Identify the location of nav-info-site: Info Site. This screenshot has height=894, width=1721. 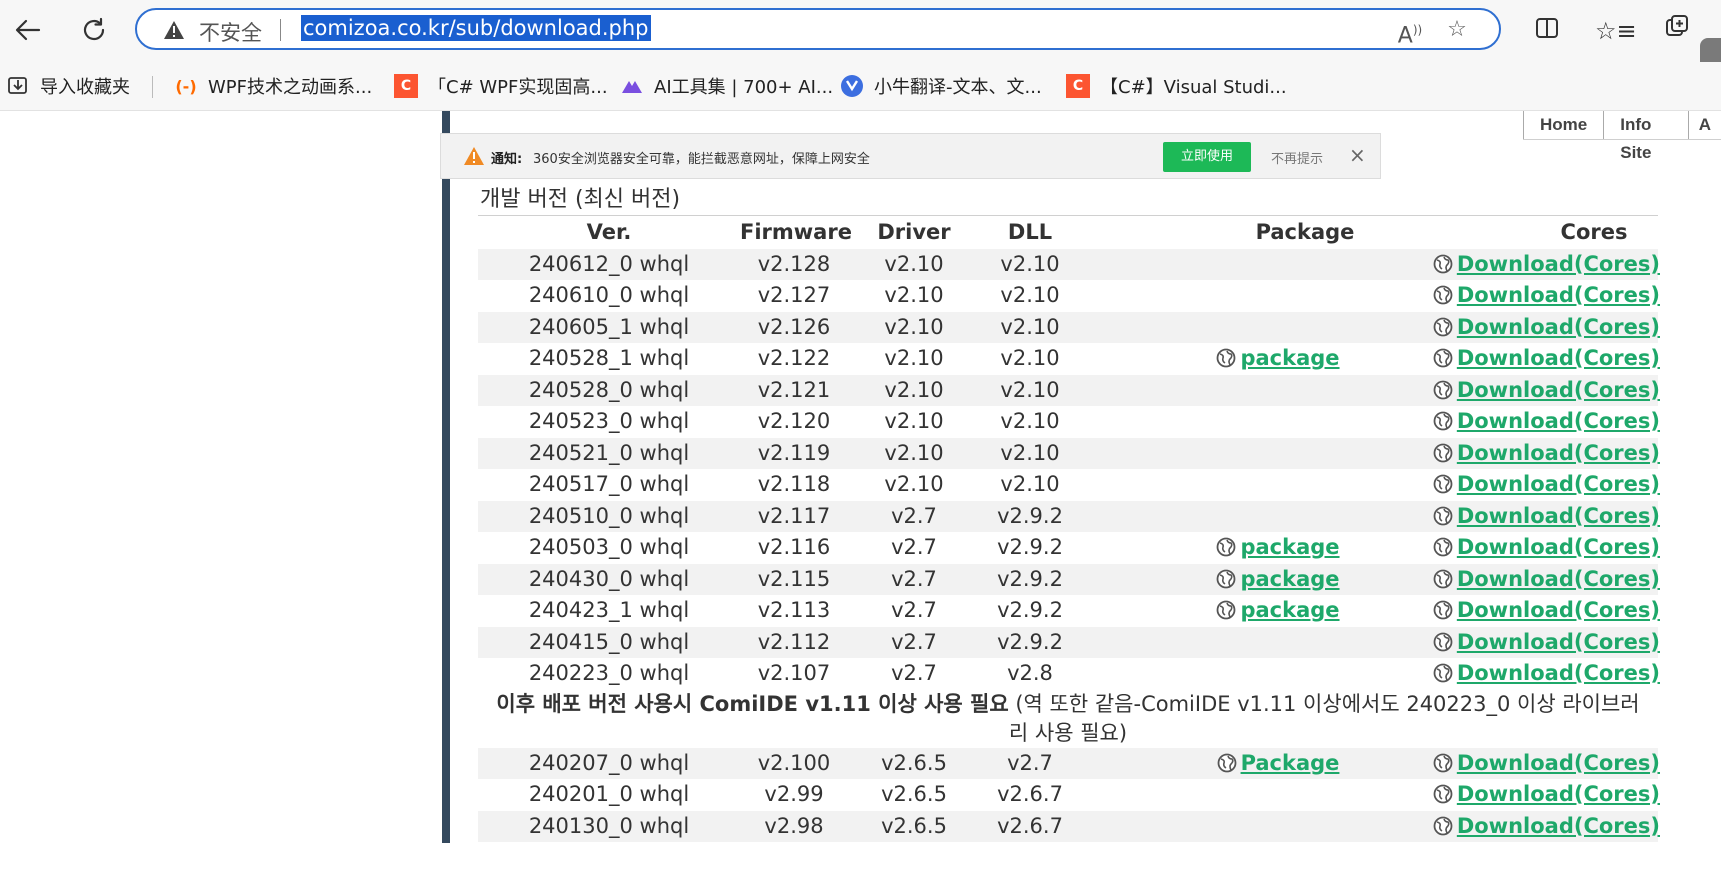
(1645, 136).